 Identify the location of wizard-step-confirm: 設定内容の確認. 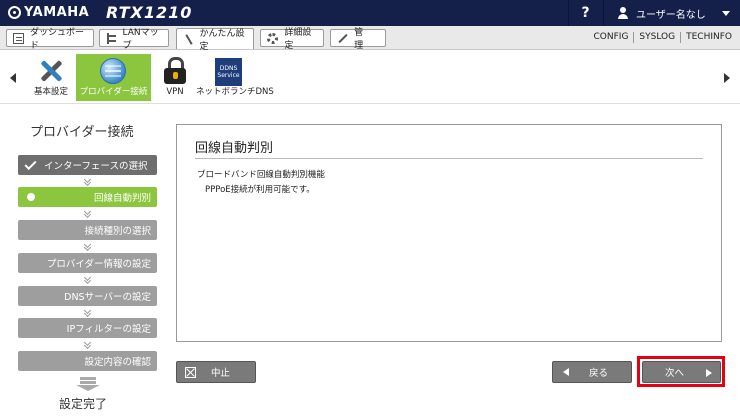
(87, 361).